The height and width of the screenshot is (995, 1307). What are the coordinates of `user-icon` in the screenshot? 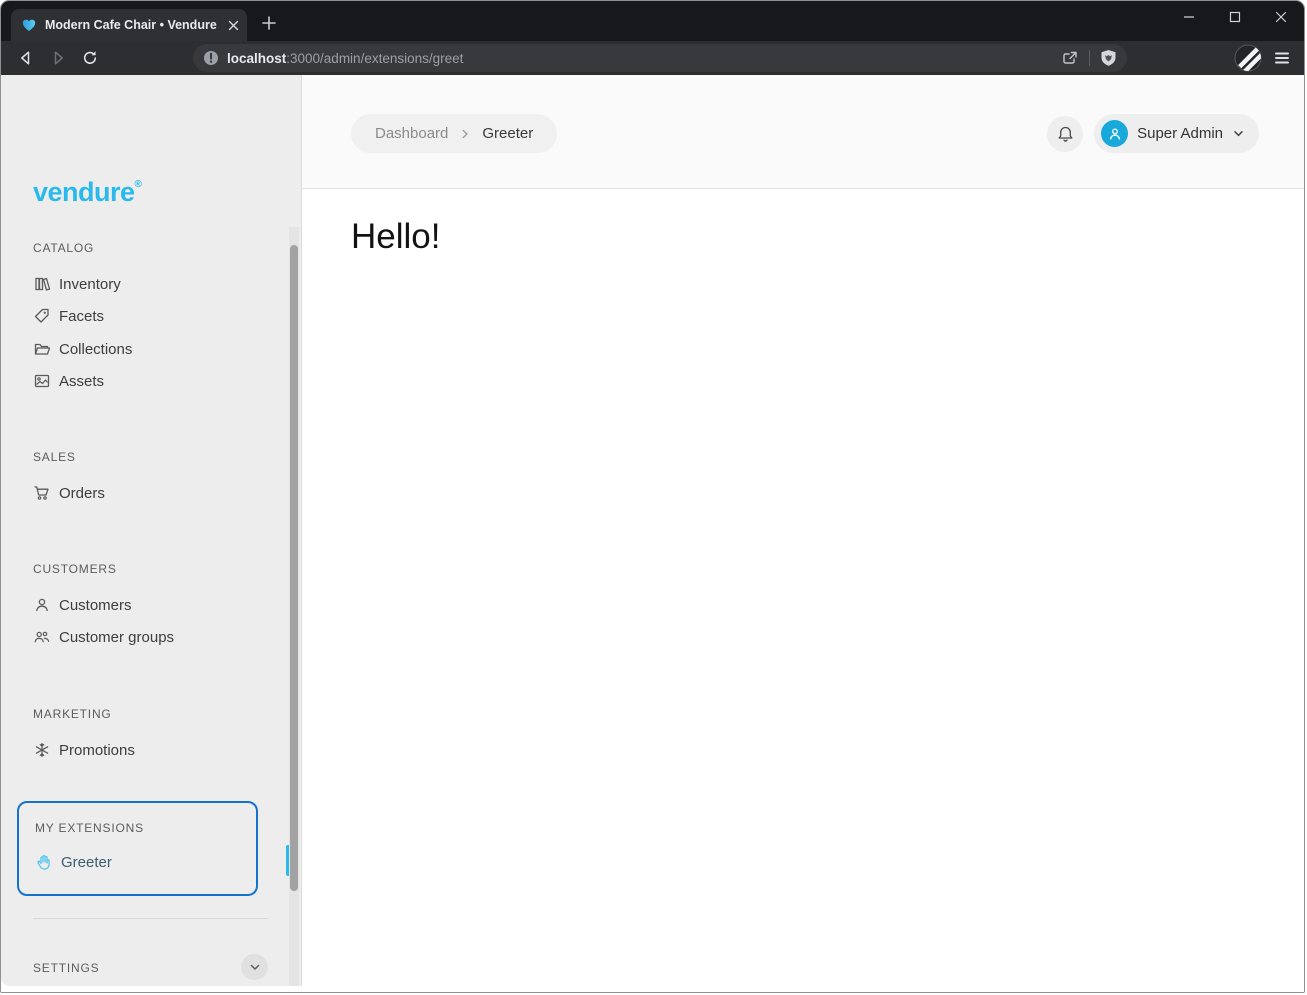 It's located at (42, 605).